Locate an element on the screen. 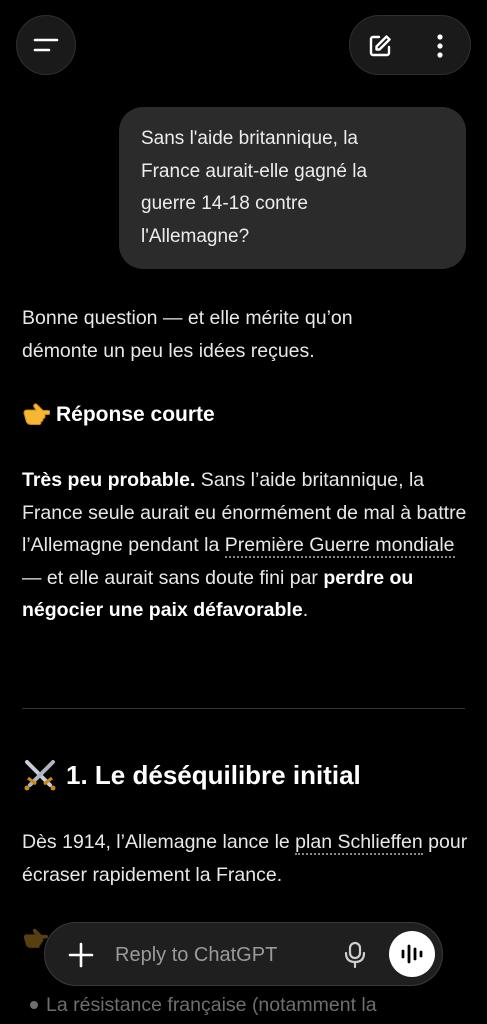 This screenshot has width=487, height=1024. intro-line: Bonne question — et elle mérite qu’on is located at coordinates (187, 318).